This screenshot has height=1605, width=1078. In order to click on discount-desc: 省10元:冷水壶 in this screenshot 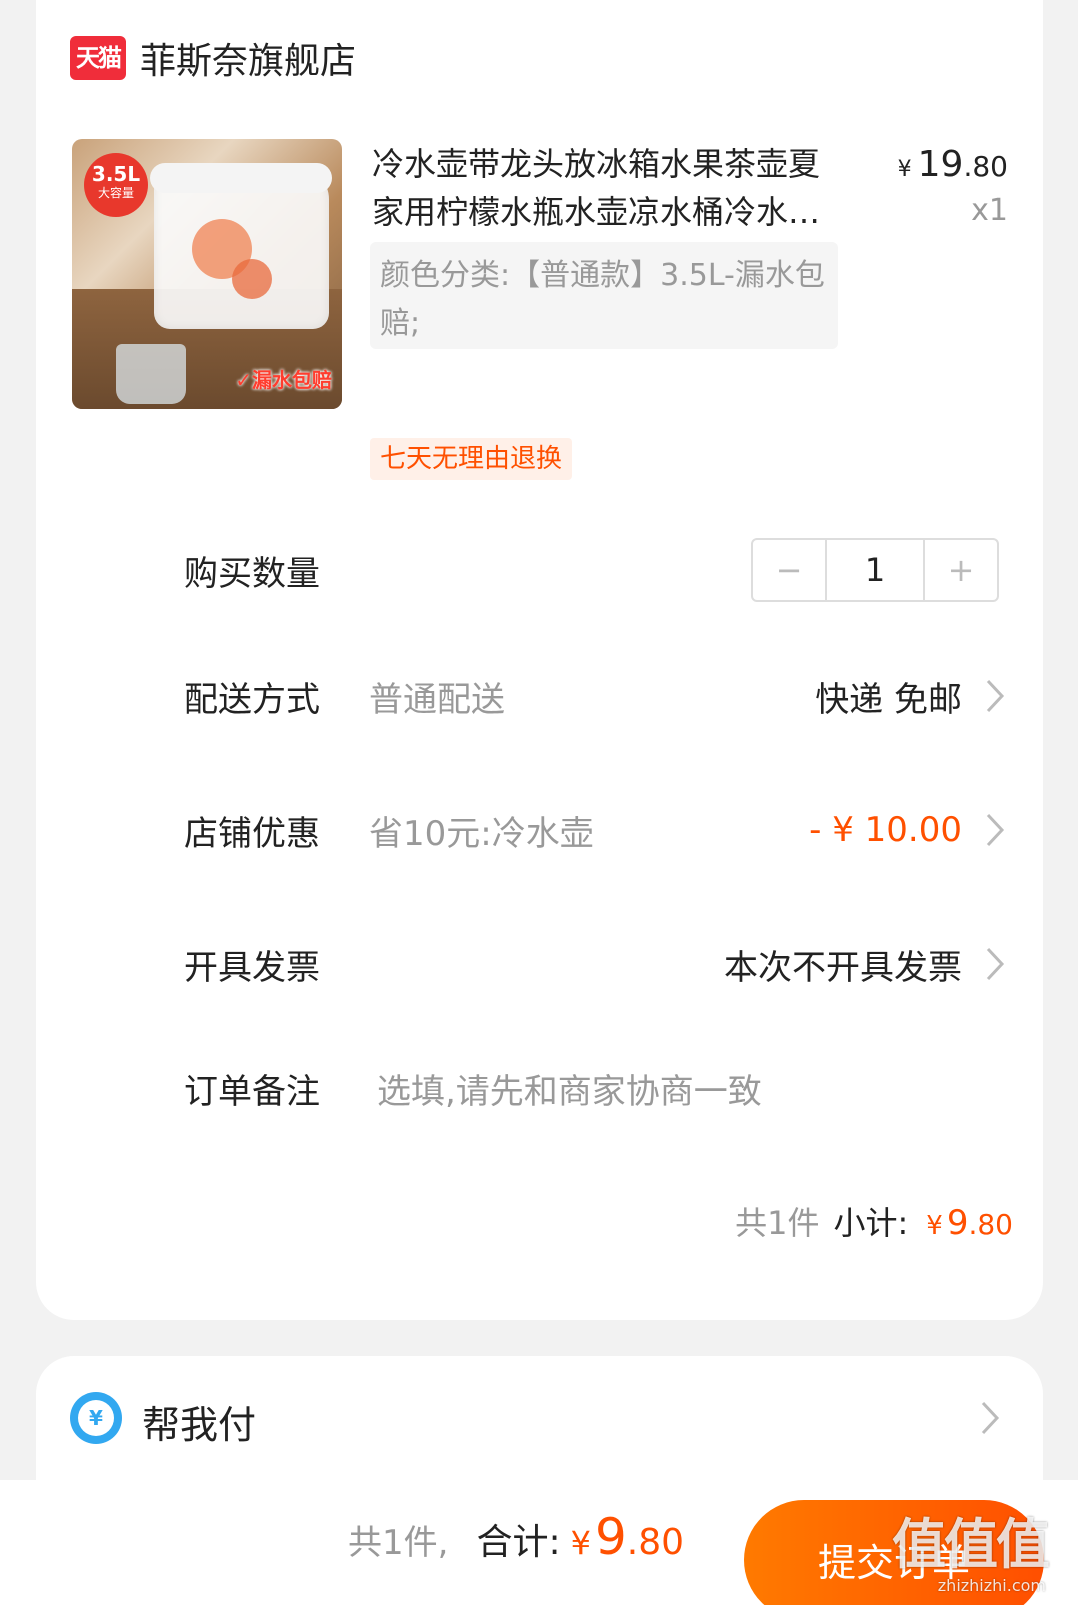, I will do `click(481, 833)`.